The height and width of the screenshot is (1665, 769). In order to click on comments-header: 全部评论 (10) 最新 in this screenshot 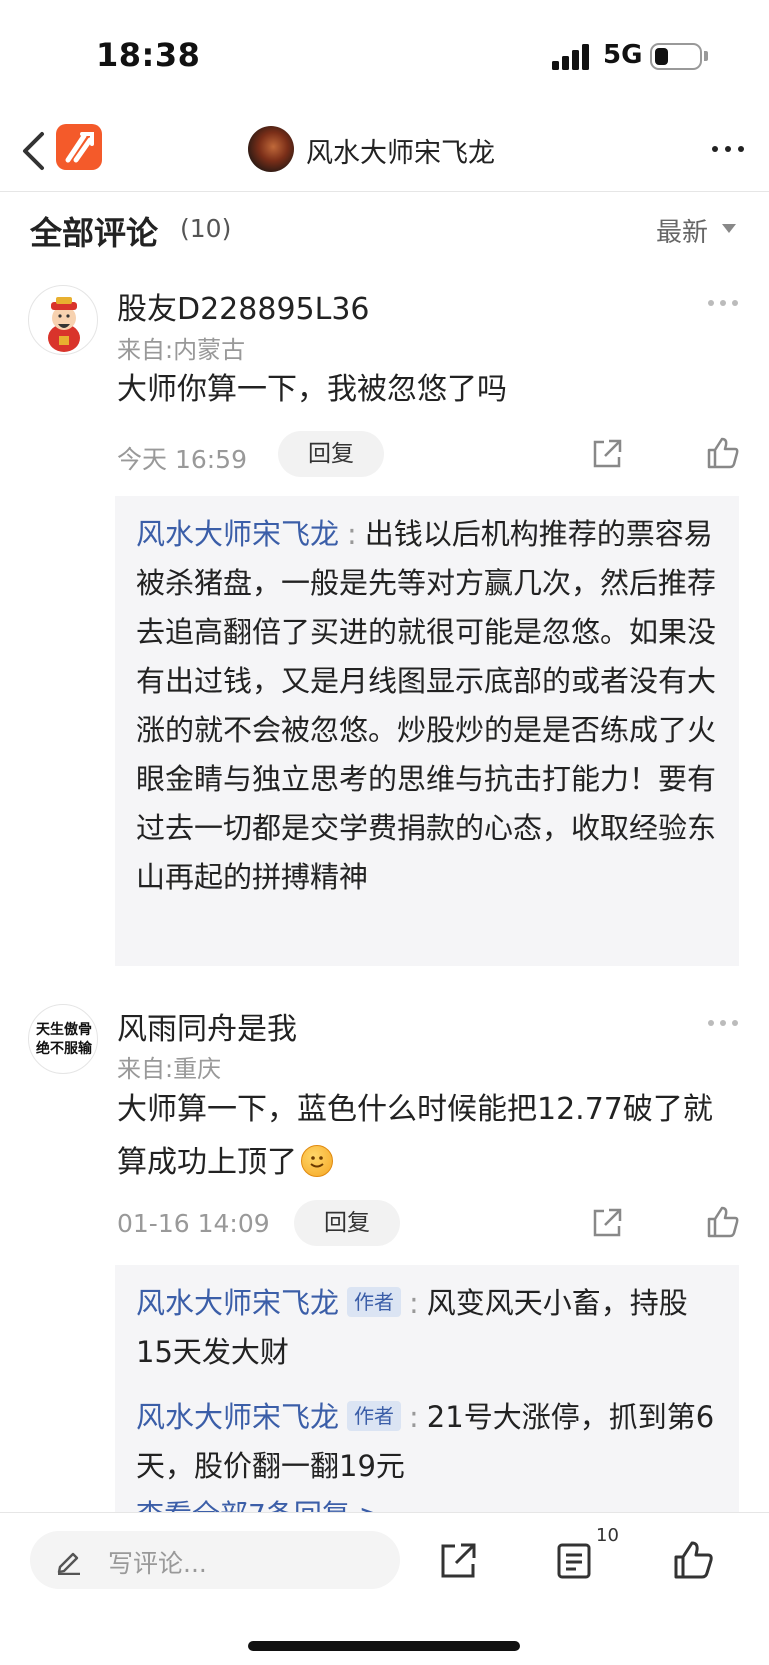, I will do `click(384, 228)`.